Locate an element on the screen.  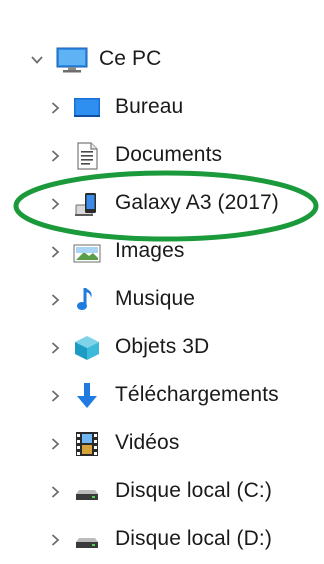
this-pc-monitor-icon is located at coordinates (72, 60).